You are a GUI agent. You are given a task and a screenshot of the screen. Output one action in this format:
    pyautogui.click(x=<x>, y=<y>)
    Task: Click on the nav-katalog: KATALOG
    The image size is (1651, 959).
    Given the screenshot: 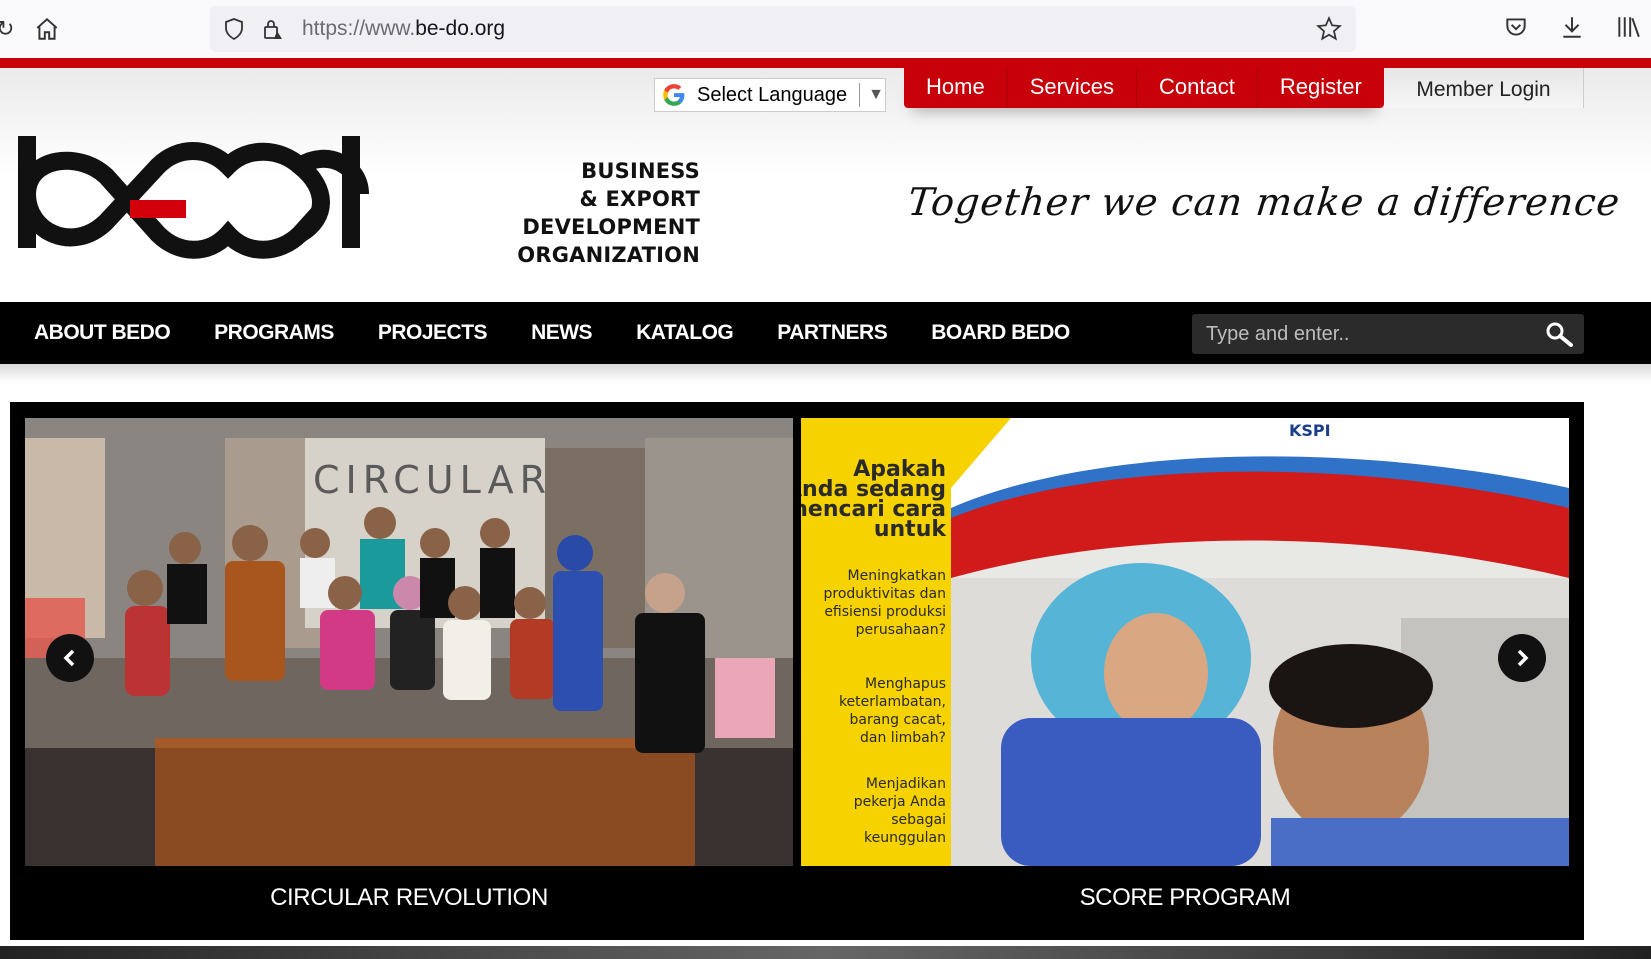 What is the action you would take?
    pyautogui.click(x=684, y=333)
    